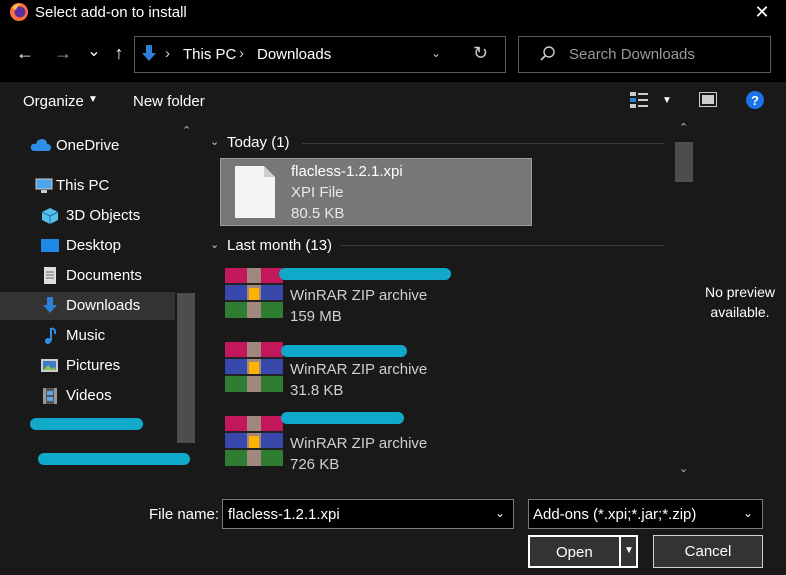  I want to click on sidebar-item-videos: Videos, so click(87, 396).